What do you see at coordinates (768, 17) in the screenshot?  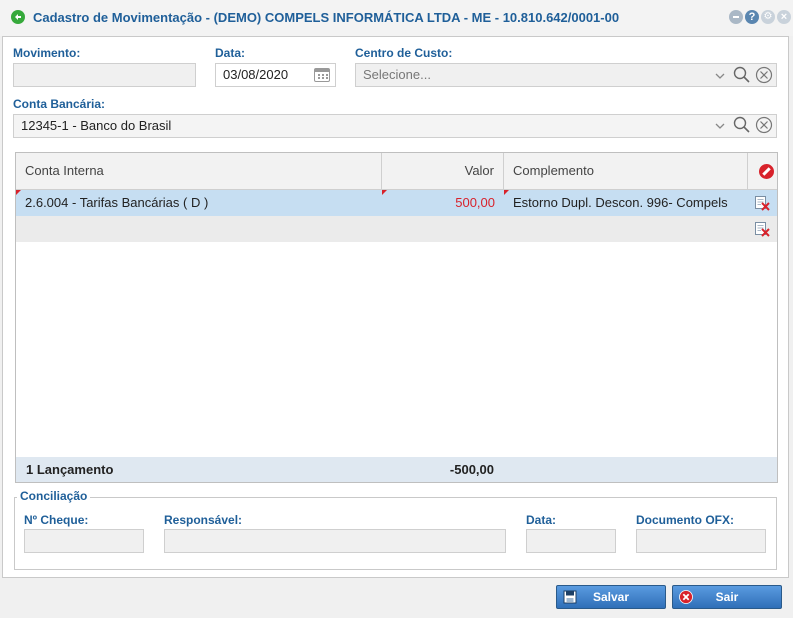 I see `settings-icon: ⚙` at bounding box center [768, 17].